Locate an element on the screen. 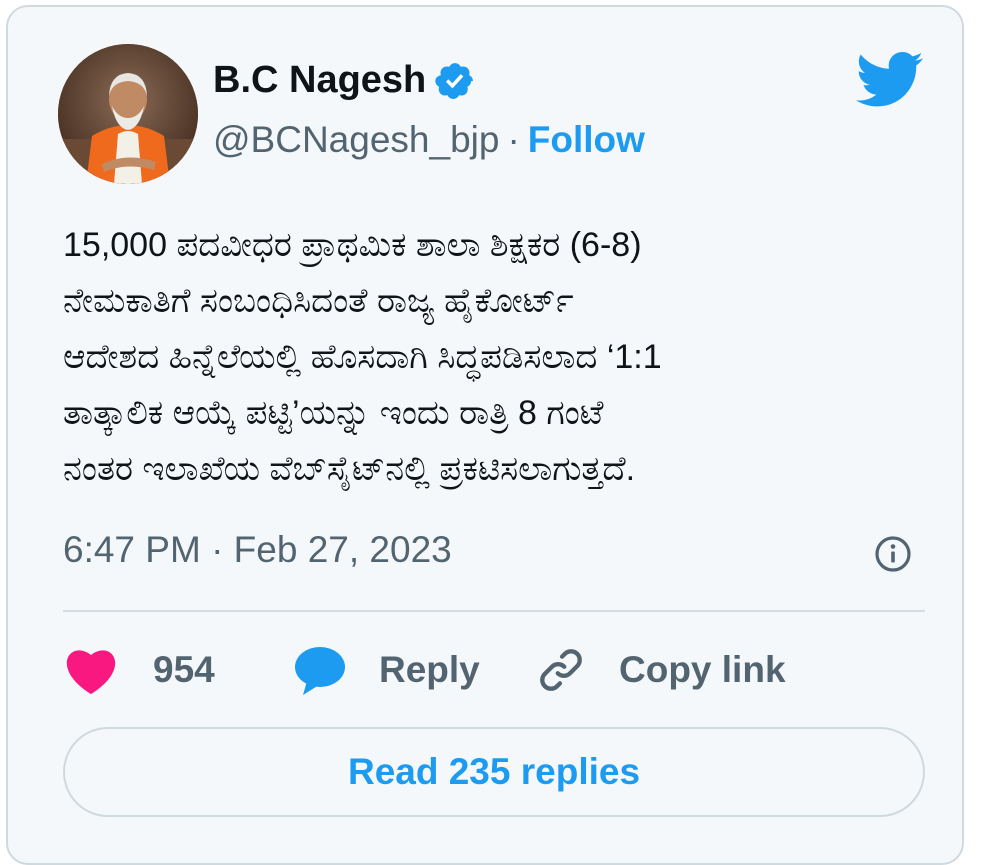  reply-button: Reply is located at coordinates (386, 670).